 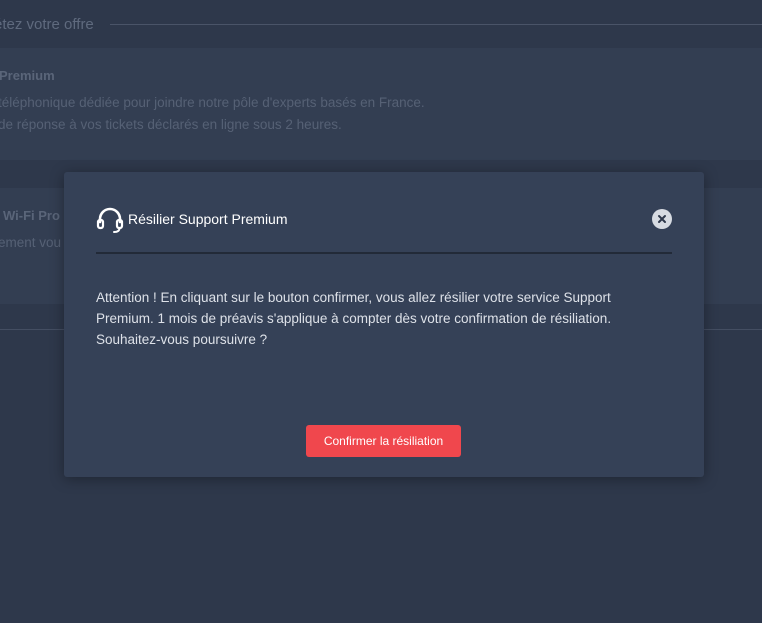 What do you see at coordinates (384, 220) in the screenshot?
I see `modal-header: Résilier Support Premium` at bounding box center [384, 220].